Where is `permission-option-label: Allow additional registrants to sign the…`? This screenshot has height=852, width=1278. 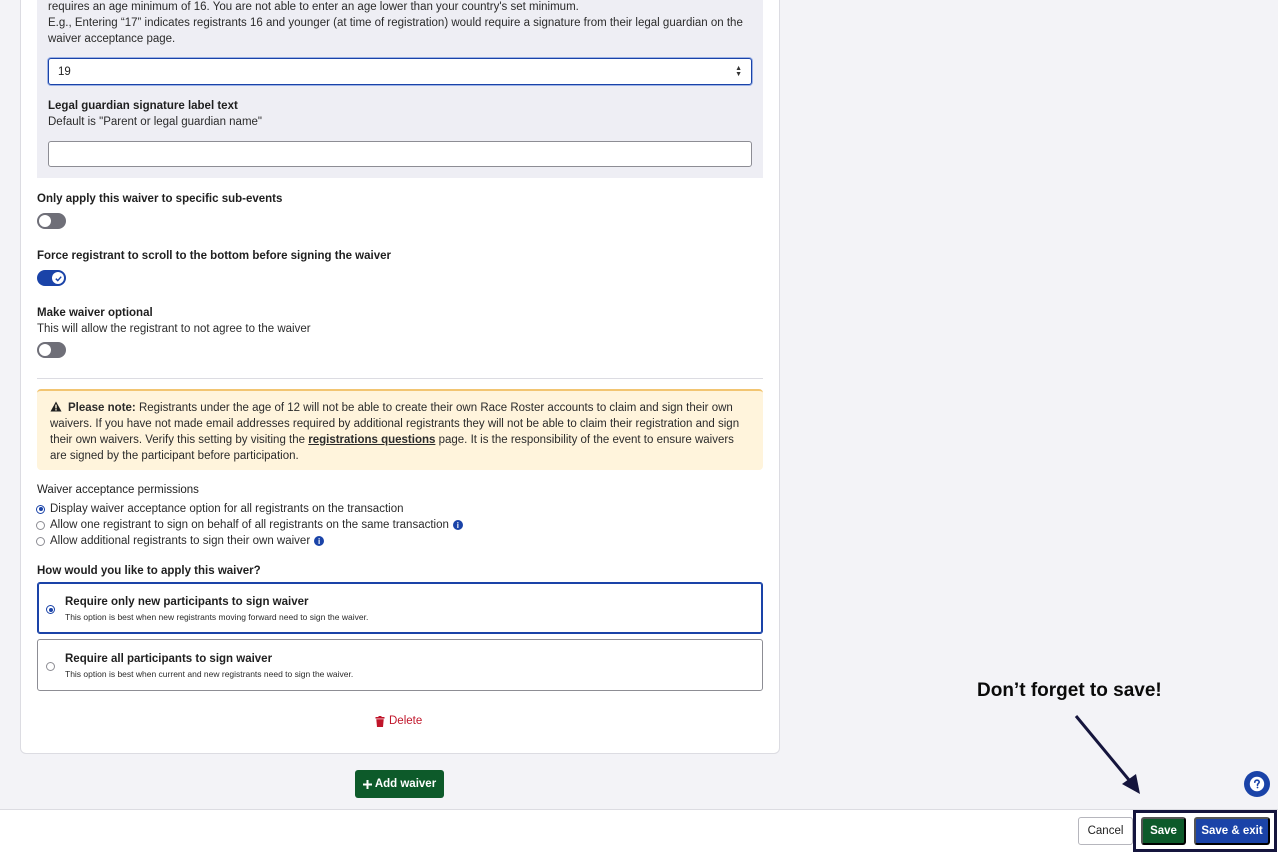
permission-option-label: Allow additional registrants to sign the… is located at coordinates (180, 541).